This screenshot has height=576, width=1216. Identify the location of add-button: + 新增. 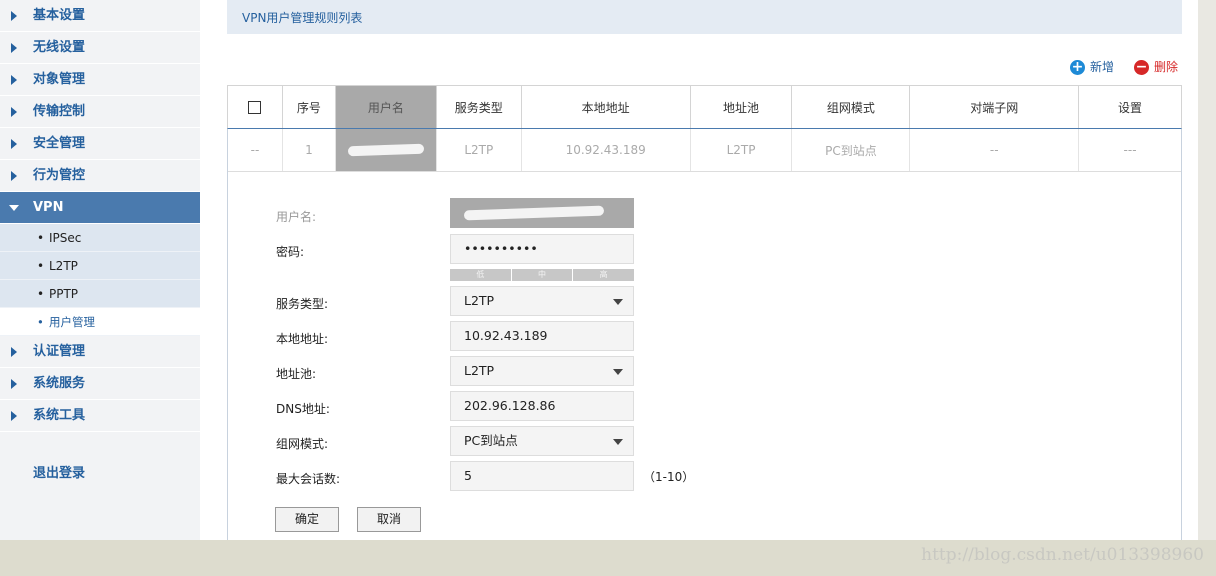
(1092, 68).